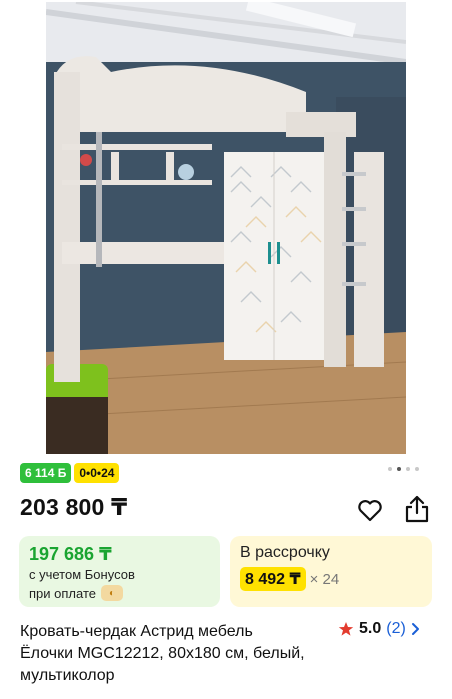 This screenshot has height=699, width=452. I want to click on chevron-right-icon, so click(416, 629).